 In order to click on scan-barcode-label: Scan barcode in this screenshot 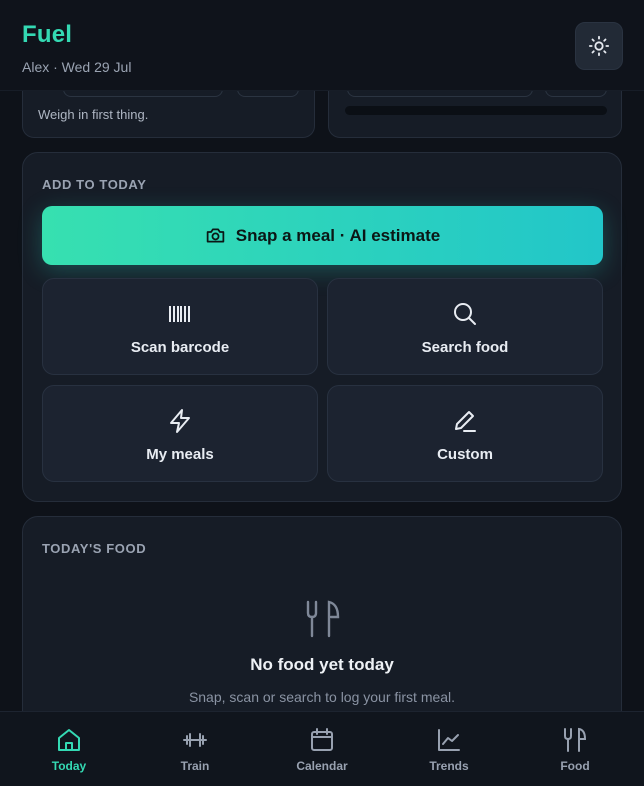, I will do `click(180, 347)`.